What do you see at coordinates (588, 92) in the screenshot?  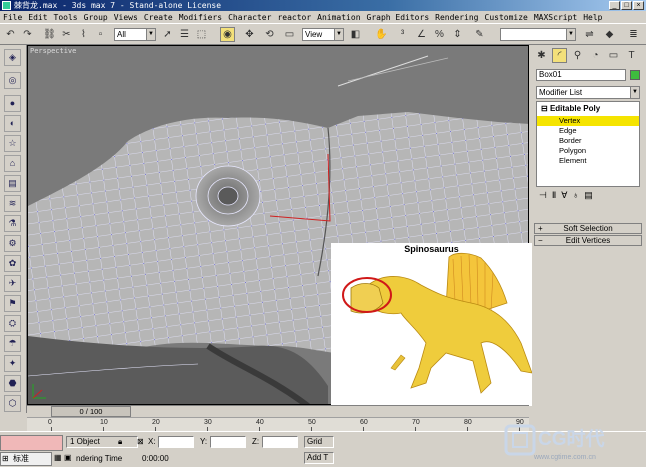 I see `modifier-list-dropdown: Modifier List ▼` at bounding box center [588, 92].